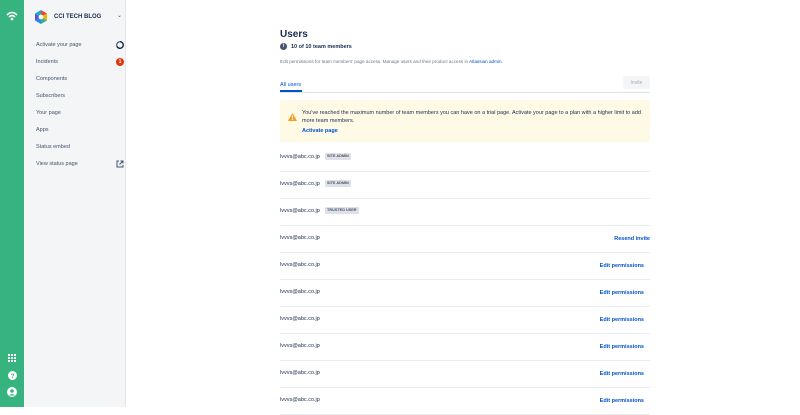 The image size is (800, 415). Describe the element at coordinates (12, 203) in the screenshot. I see `product-rail: ?` at that location.